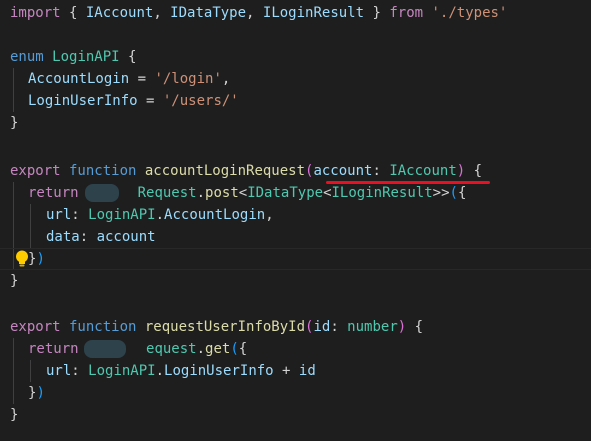  What do you see at coordinates (322, 327) in the screenshot?
I see `param-name: id` at bounding box center [322, 327].